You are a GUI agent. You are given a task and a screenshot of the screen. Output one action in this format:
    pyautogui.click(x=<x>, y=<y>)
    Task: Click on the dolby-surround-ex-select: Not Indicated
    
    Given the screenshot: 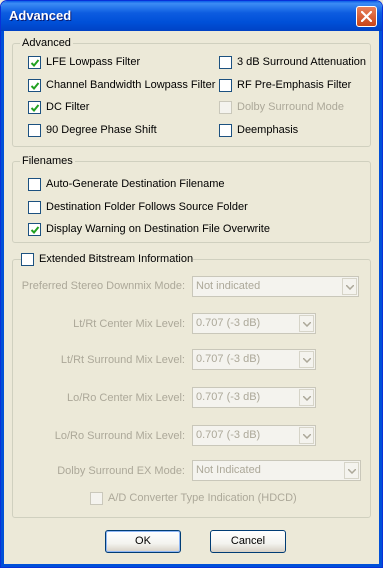 What is the action you would take?
    pyautogui.click(x=276, y=470)
    